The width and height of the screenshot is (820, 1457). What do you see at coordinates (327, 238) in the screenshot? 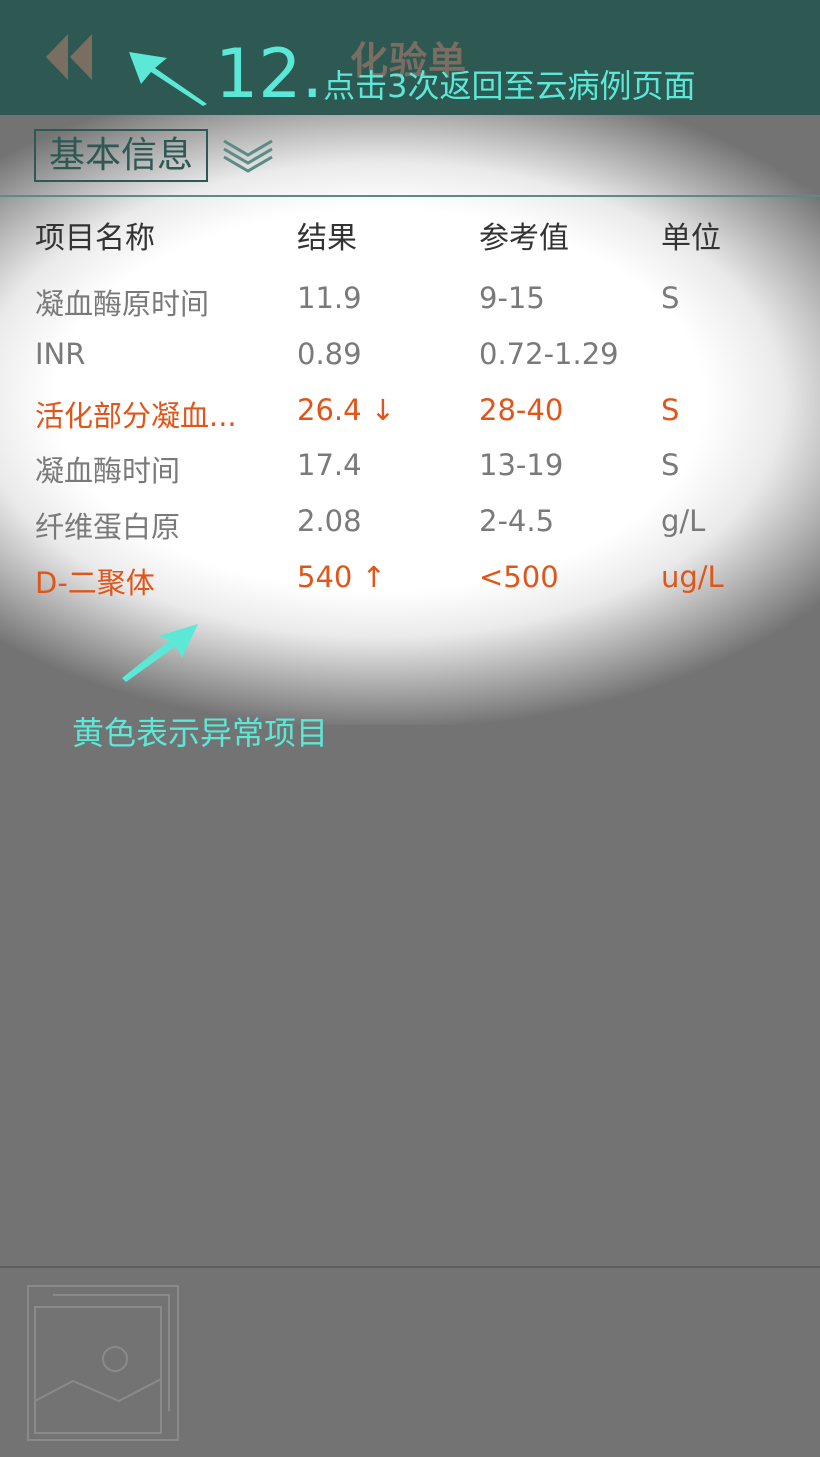
I see `column-header-result: 结果` at bounding box center [327, 238].